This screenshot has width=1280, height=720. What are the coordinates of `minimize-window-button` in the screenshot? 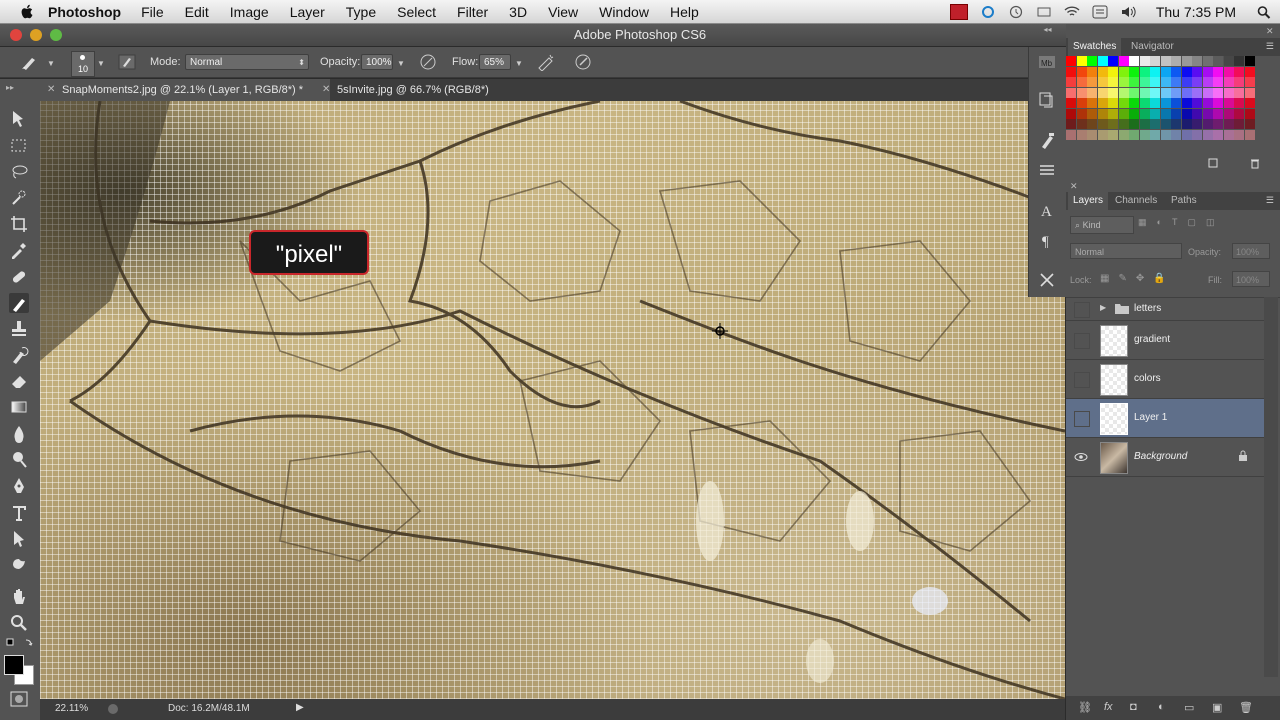 It's located at (36, 35).